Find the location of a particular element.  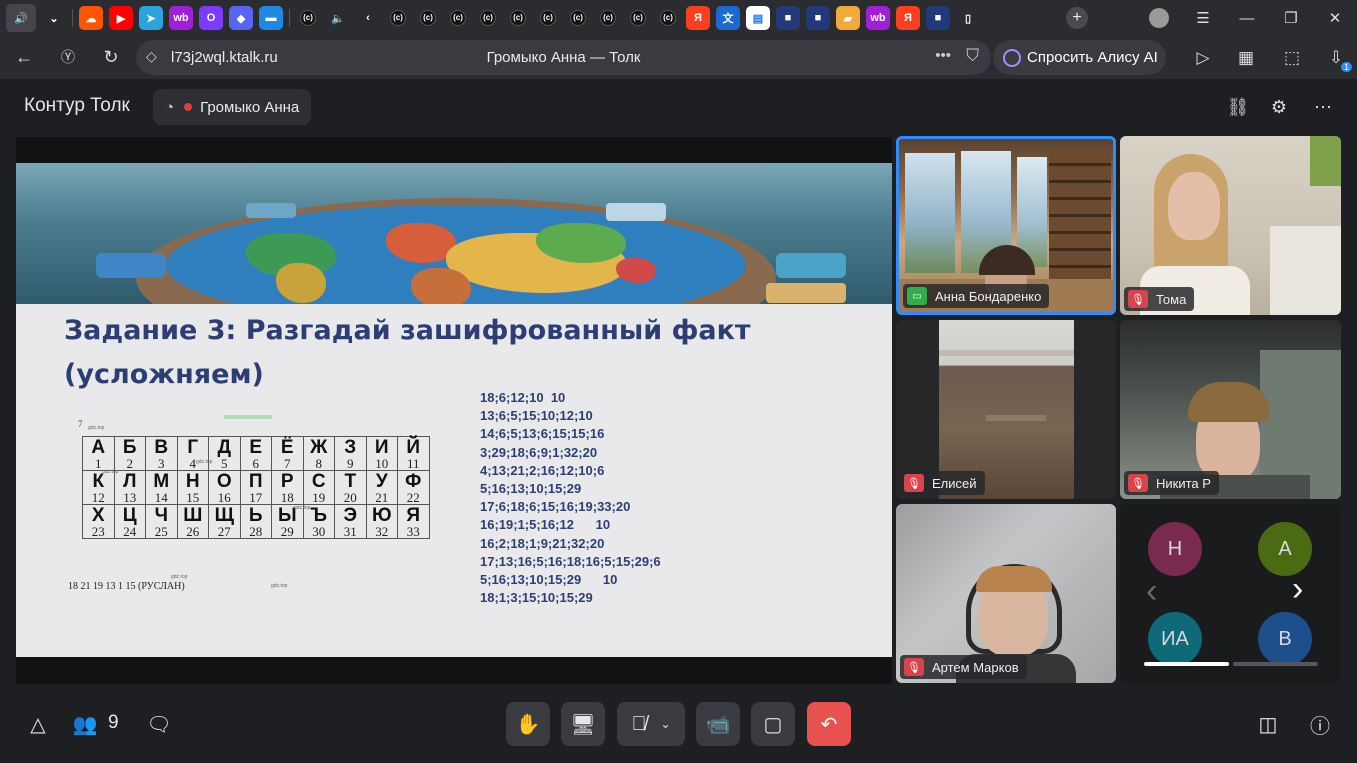

app-icon: ◆ is located at coordinates (241, 18).